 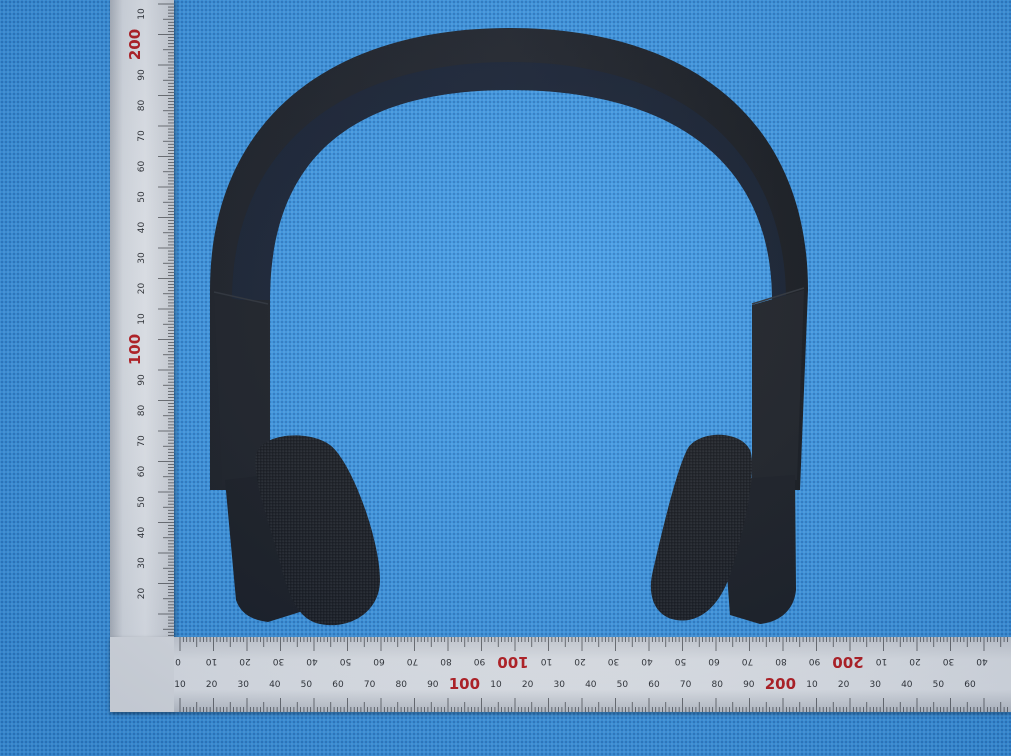 What do you see at coordinates (142, 674) in the screenshot?
I see `ruler-corner` at bounding box center [142, 674].